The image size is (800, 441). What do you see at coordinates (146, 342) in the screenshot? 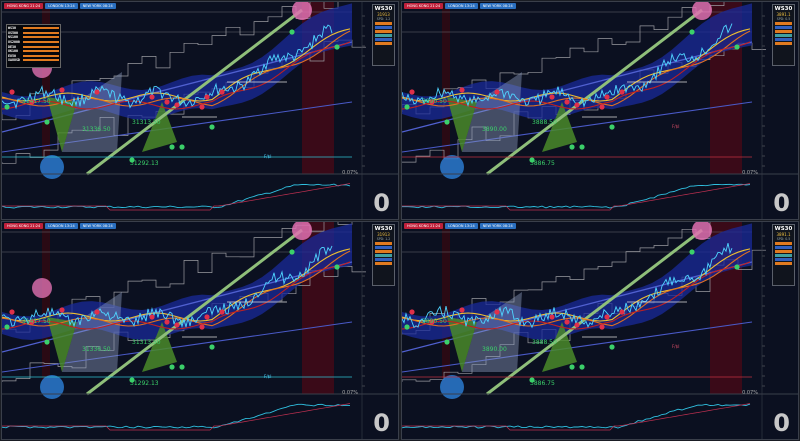
I see `level-label: 31313.50` at bounding box center [146, 342].